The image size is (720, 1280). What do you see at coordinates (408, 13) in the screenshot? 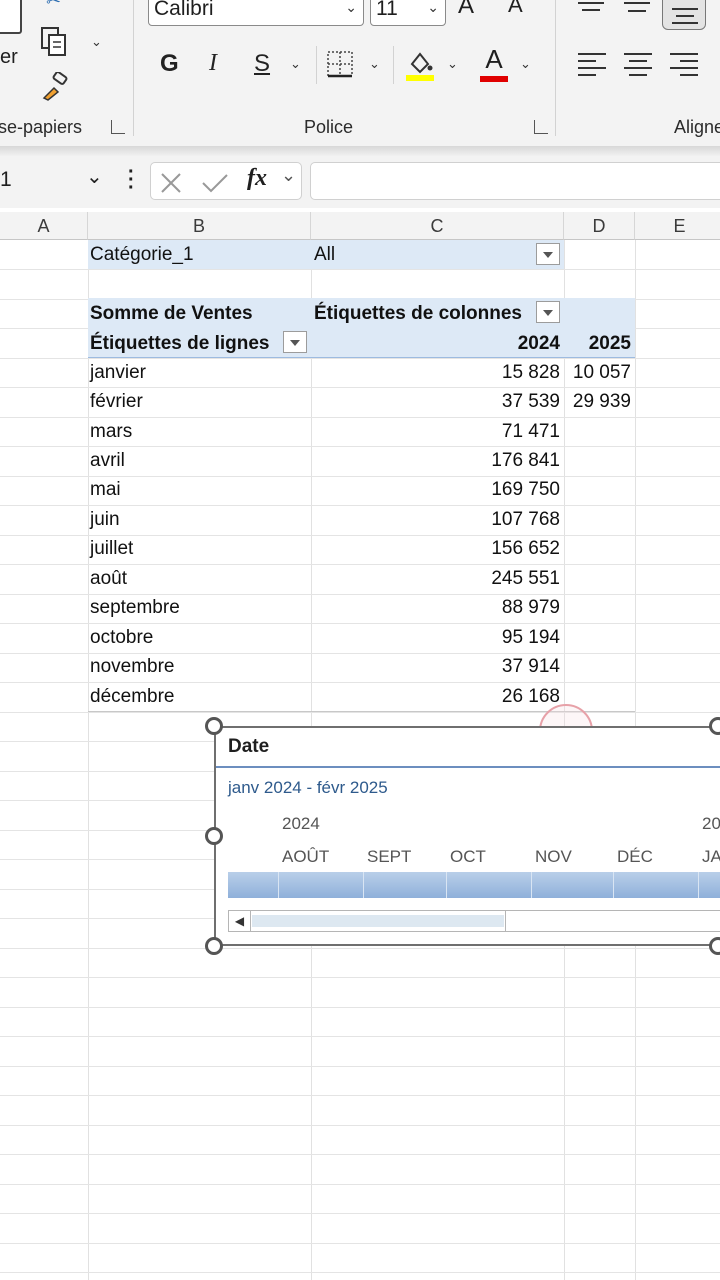
I see `font-size-combo: 11 ⌄` at bounding box center [408, 13].